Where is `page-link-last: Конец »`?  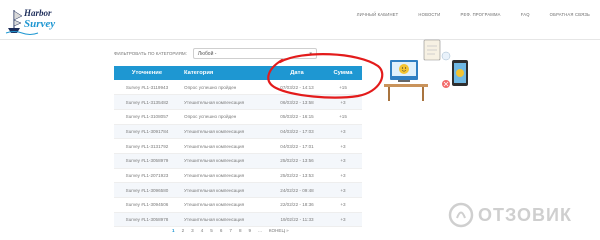
page-link-last: Конец » is located at coordinates (279, 230).